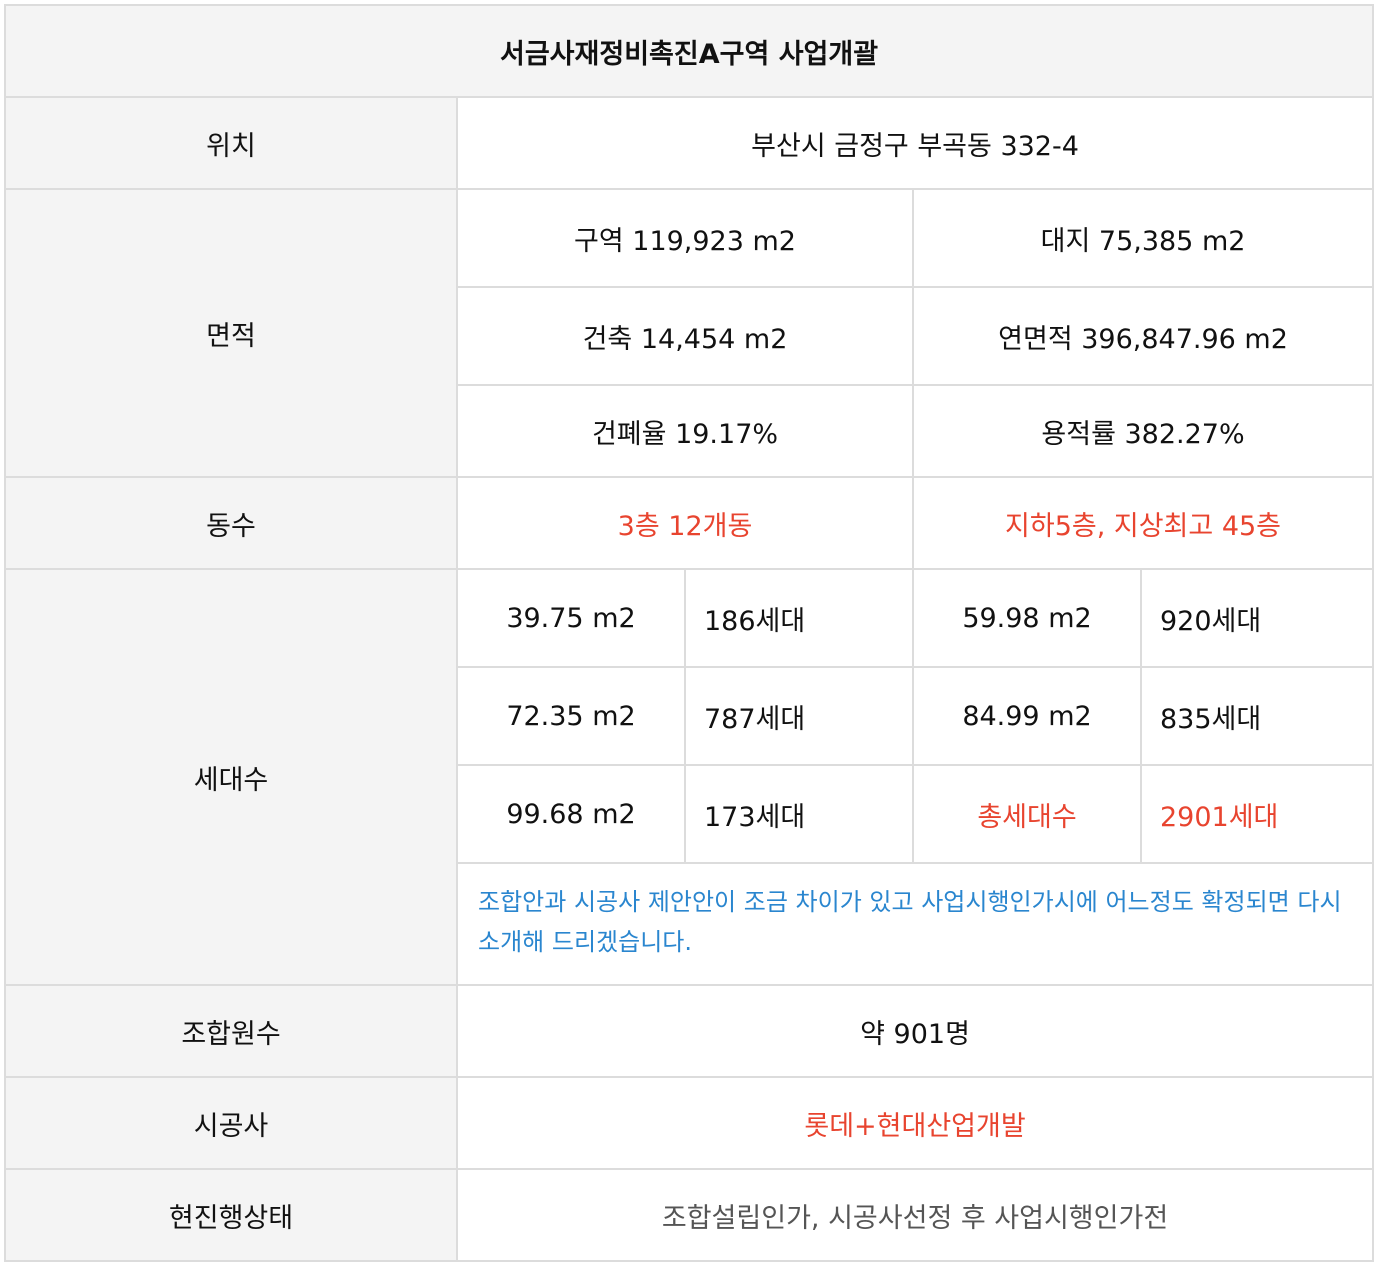  What do you see at coordinates (231, 777) in the screenshot?
I see `households-label: 세대수` at bounding box center [231, 777].